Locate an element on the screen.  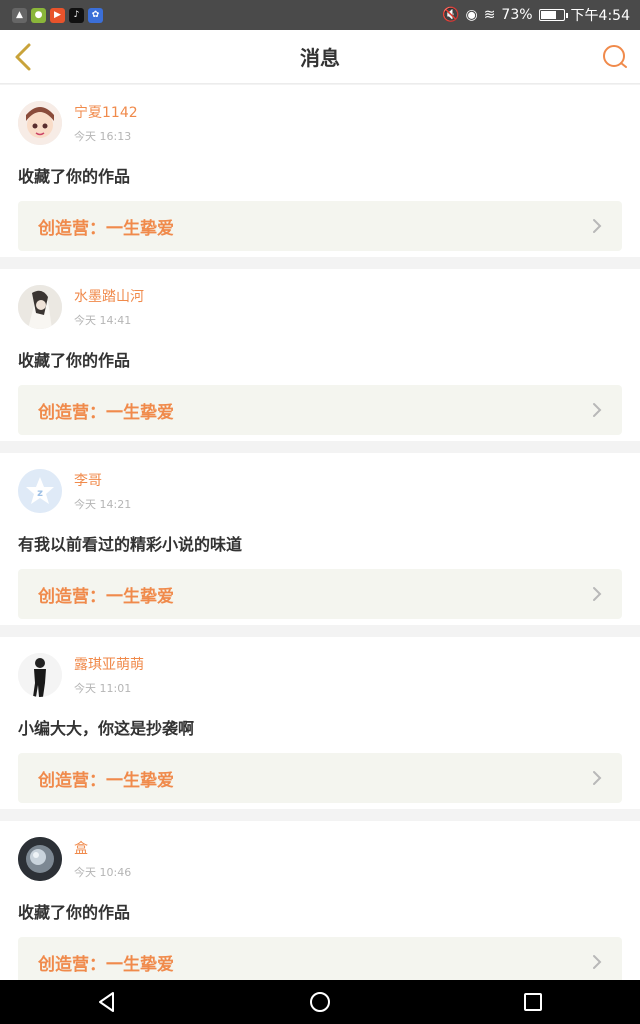
battery-fill is located at coordinates (548, 15).